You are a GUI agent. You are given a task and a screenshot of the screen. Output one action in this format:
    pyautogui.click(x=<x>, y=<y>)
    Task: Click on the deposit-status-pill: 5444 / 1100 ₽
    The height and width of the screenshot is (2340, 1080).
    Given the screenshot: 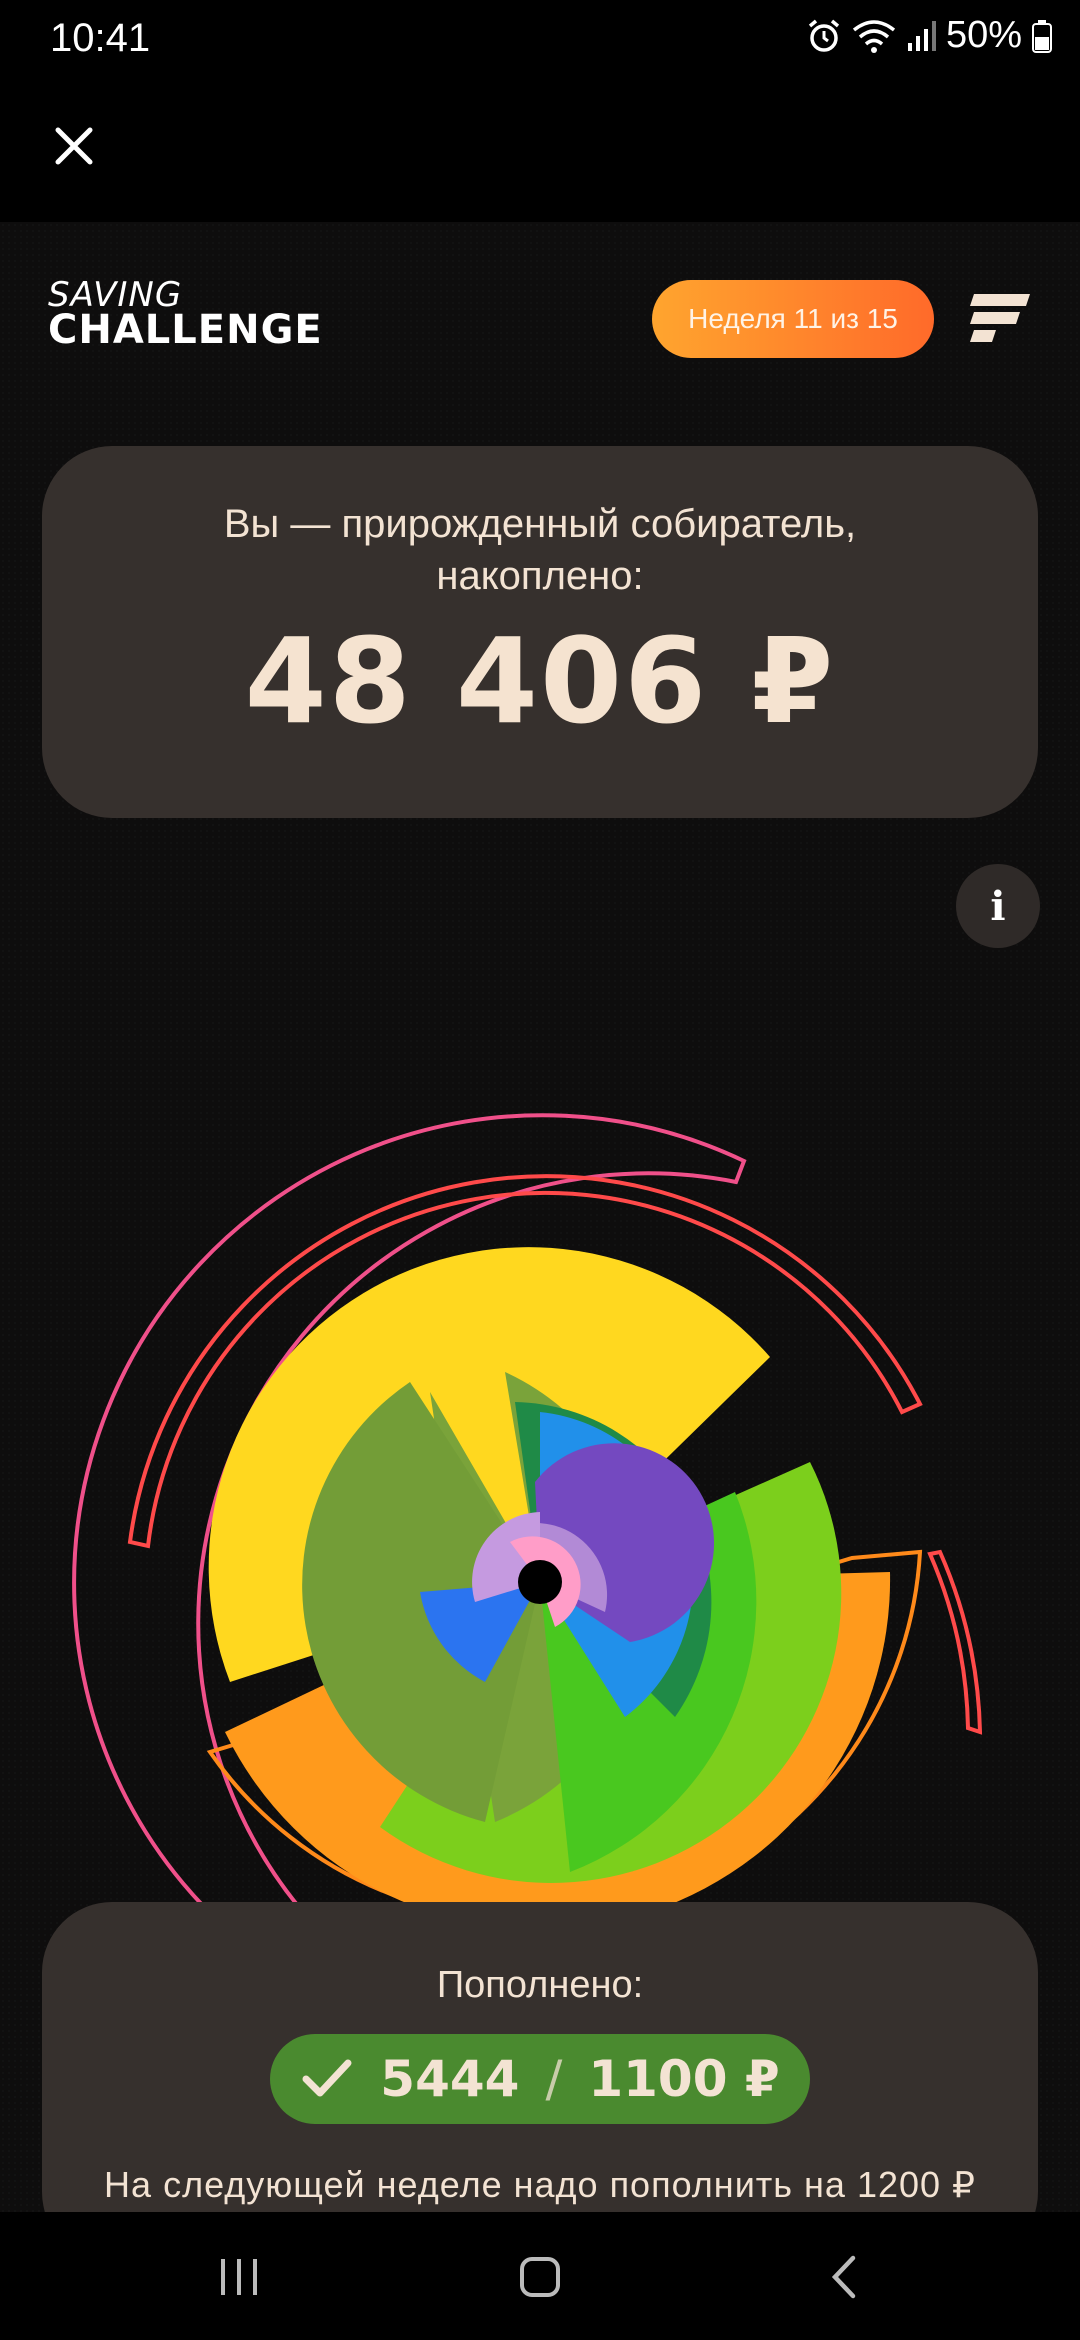 What is the action you would take?
    pyautogui.click(x=540, y=2079)
    